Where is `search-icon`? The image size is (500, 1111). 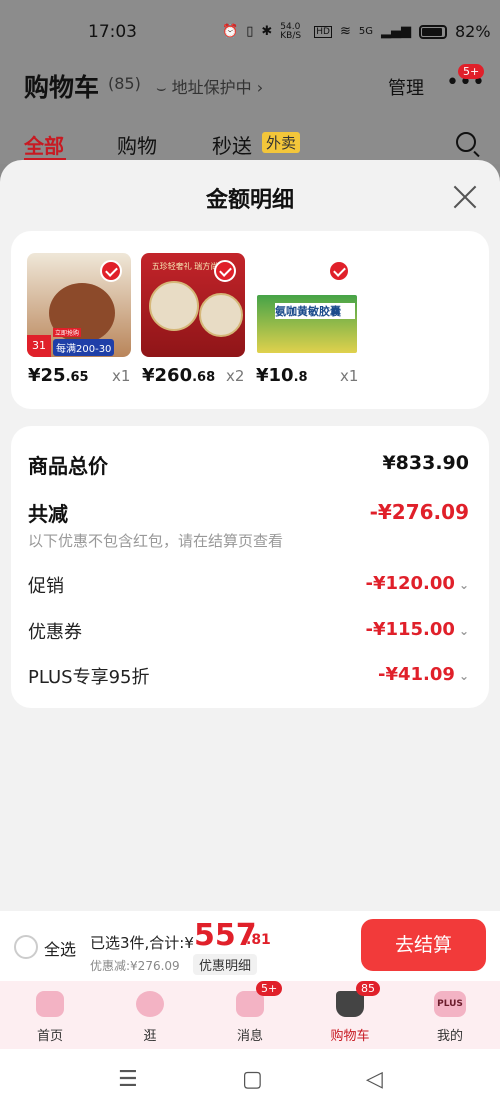
search-icon is located at coordinates (466, 142).